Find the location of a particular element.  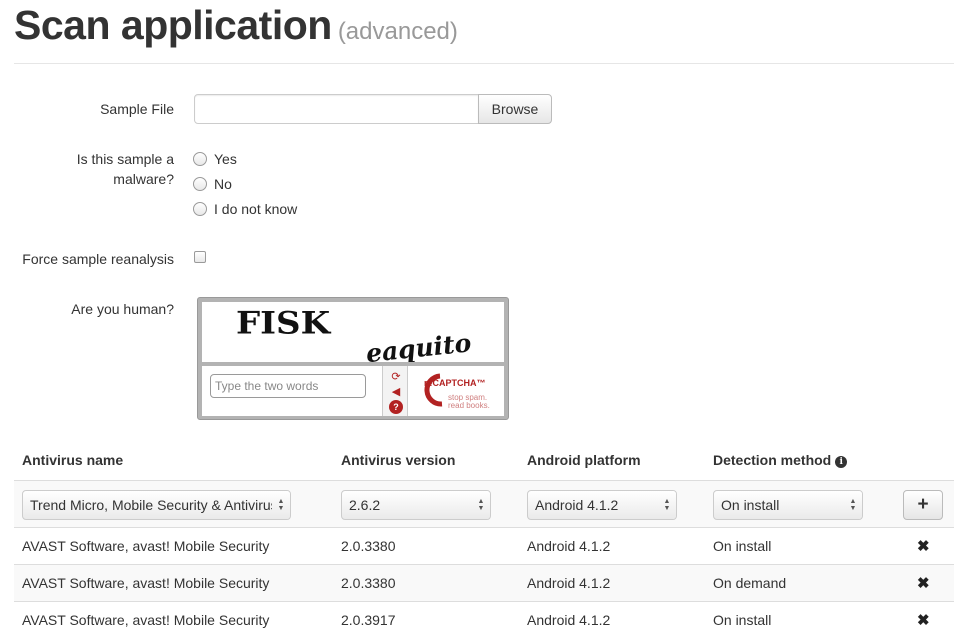

platform-select-value: Android 4.1.2 is located at coordinates (577, 505).